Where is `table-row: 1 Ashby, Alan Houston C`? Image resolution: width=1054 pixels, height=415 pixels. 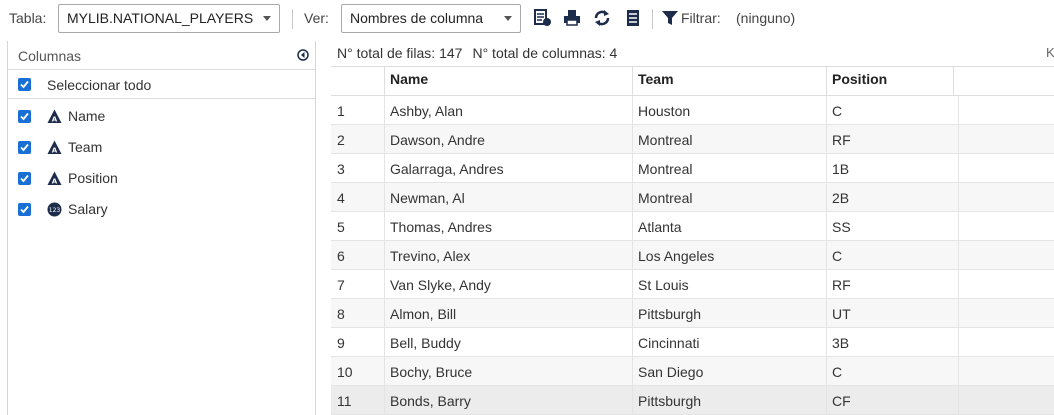 table-row: 1 Ashby, Alan Houston C is located at coordinates (692, 110).